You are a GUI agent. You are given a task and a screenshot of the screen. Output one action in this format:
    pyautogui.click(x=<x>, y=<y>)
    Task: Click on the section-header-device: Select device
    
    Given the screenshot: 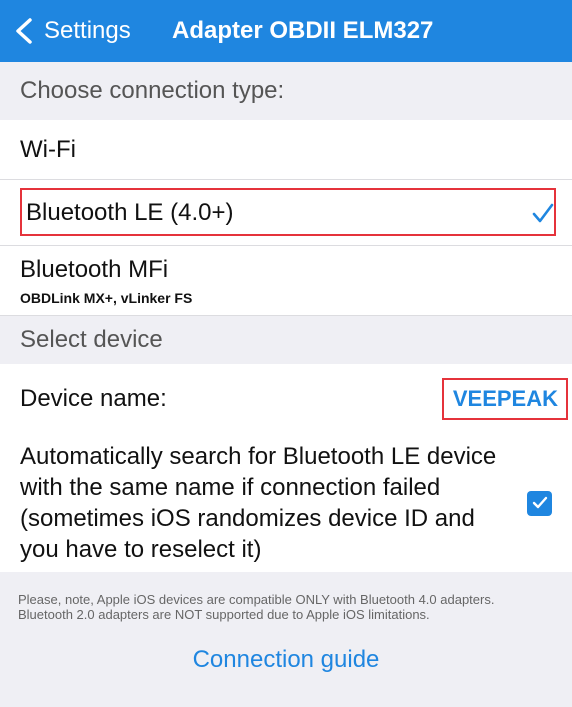 What is the action you would take?
    pyautogui.click(x=286, y=340)
    